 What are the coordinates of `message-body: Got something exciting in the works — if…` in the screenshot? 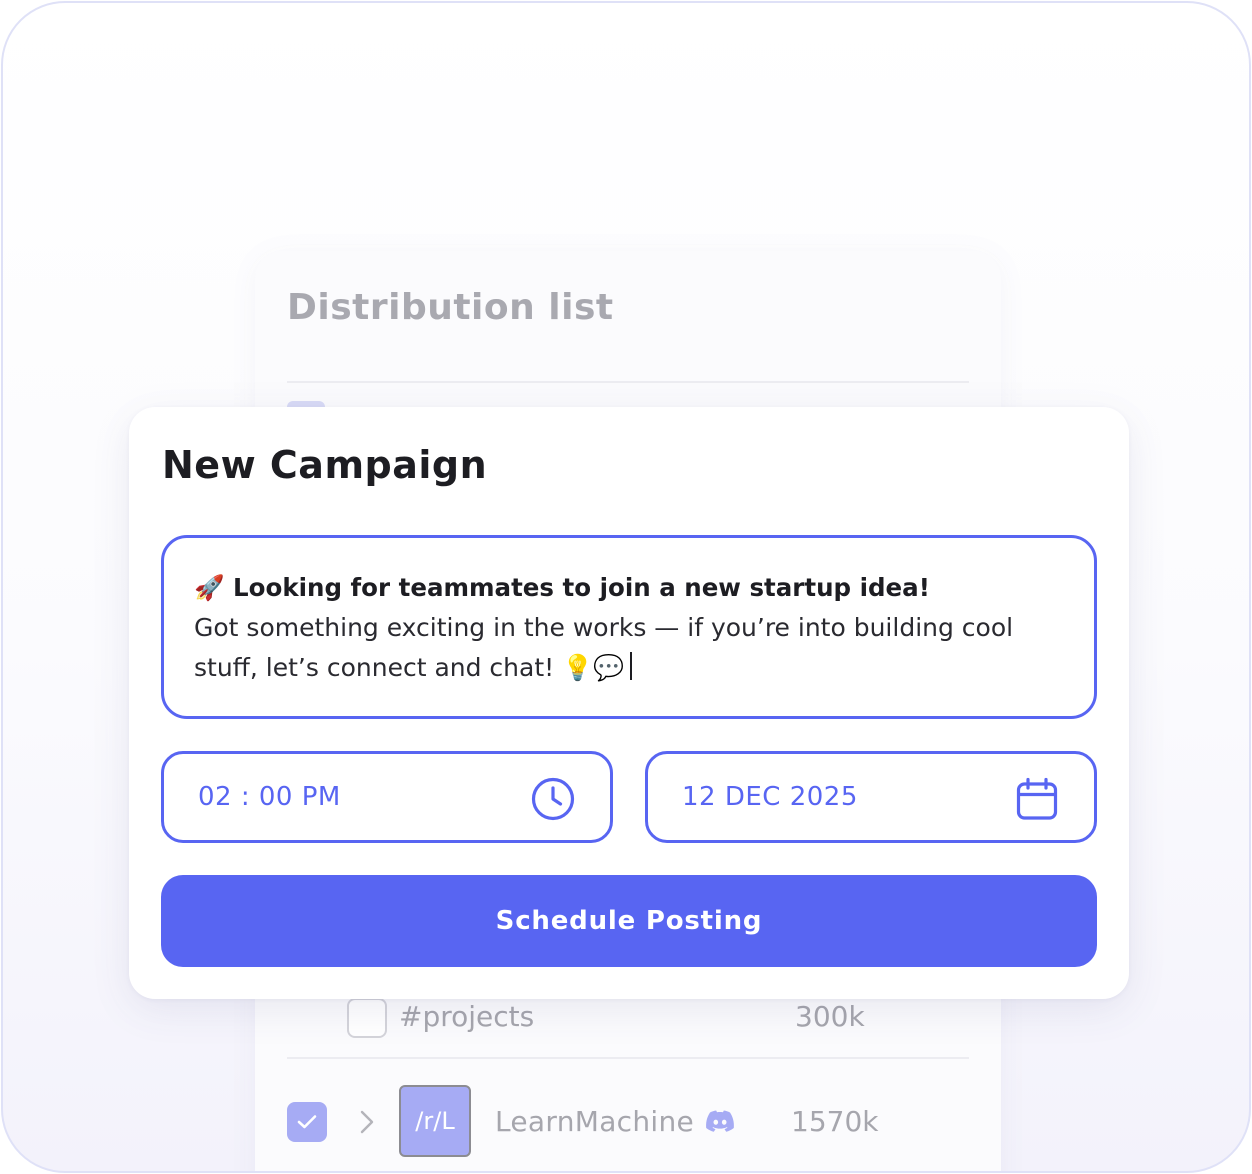 It's located at (604, 647).